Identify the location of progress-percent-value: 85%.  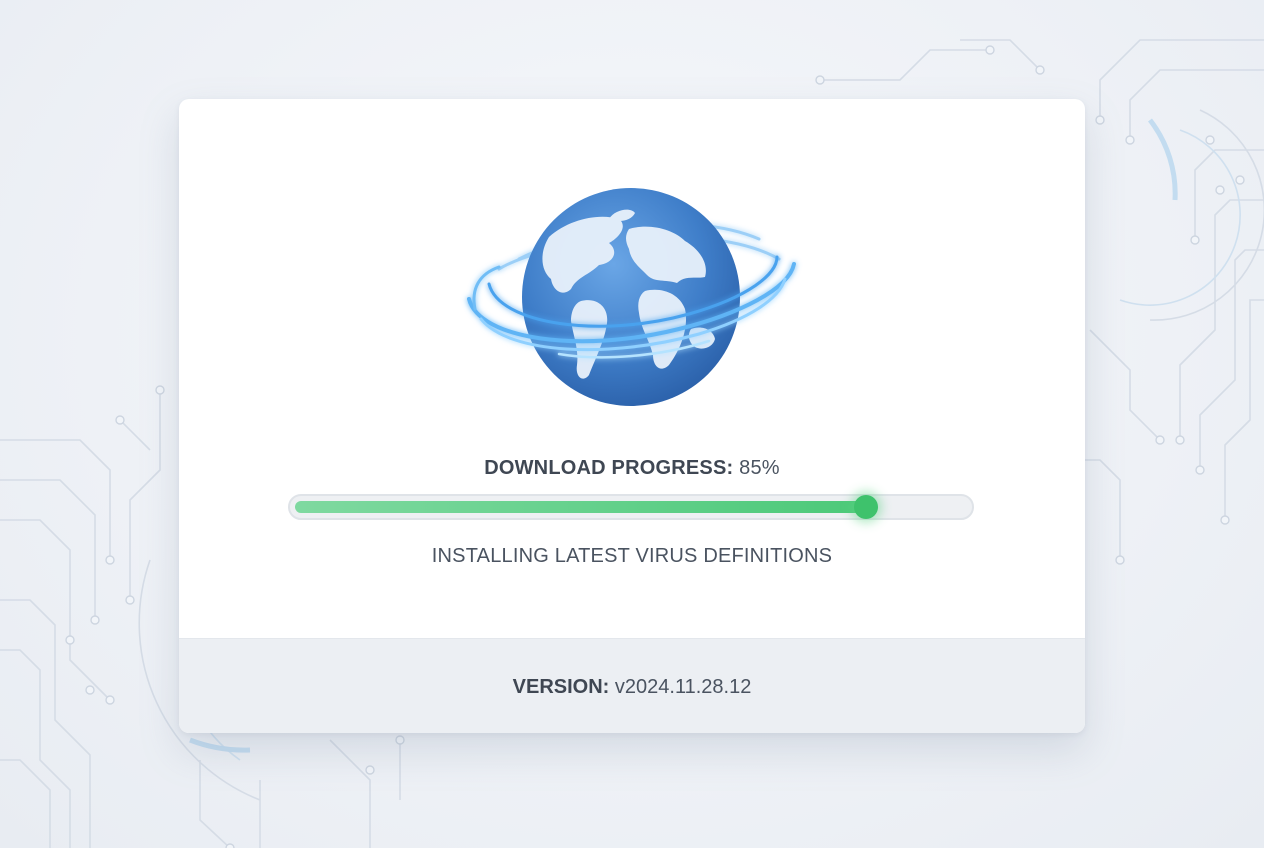
(759, 468).